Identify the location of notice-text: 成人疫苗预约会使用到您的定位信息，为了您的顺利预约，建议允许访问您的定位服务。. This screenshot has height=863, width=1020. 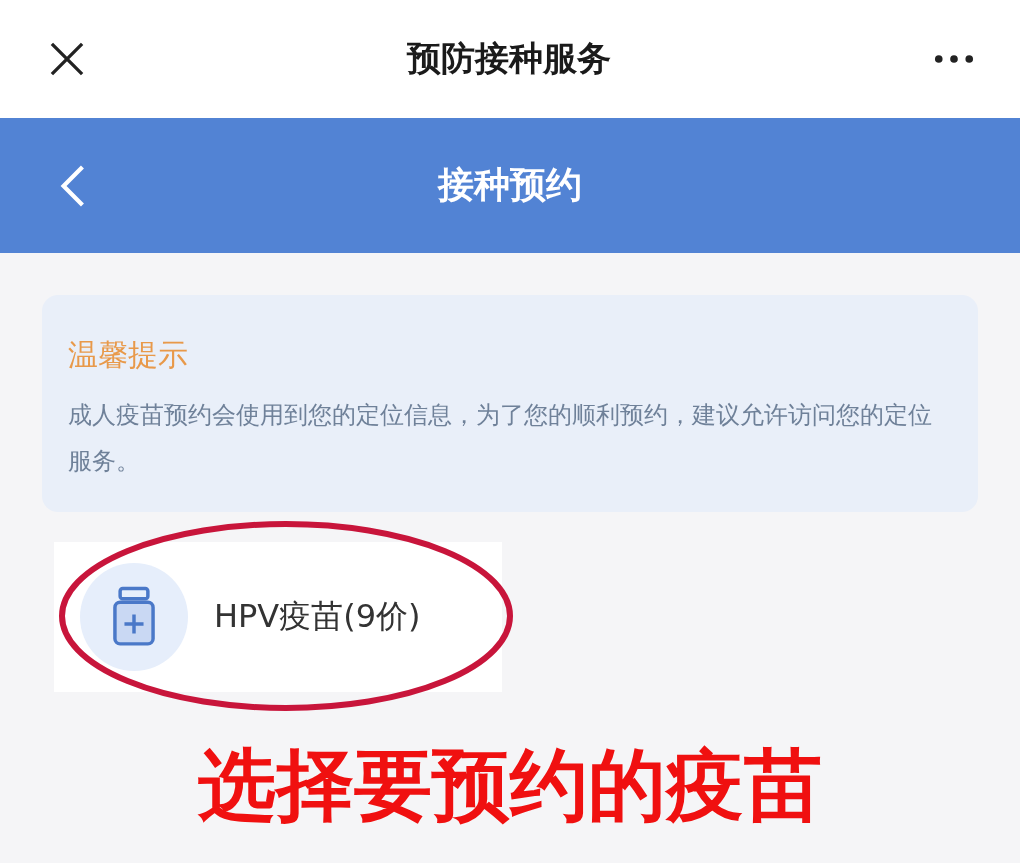
(500, 438).